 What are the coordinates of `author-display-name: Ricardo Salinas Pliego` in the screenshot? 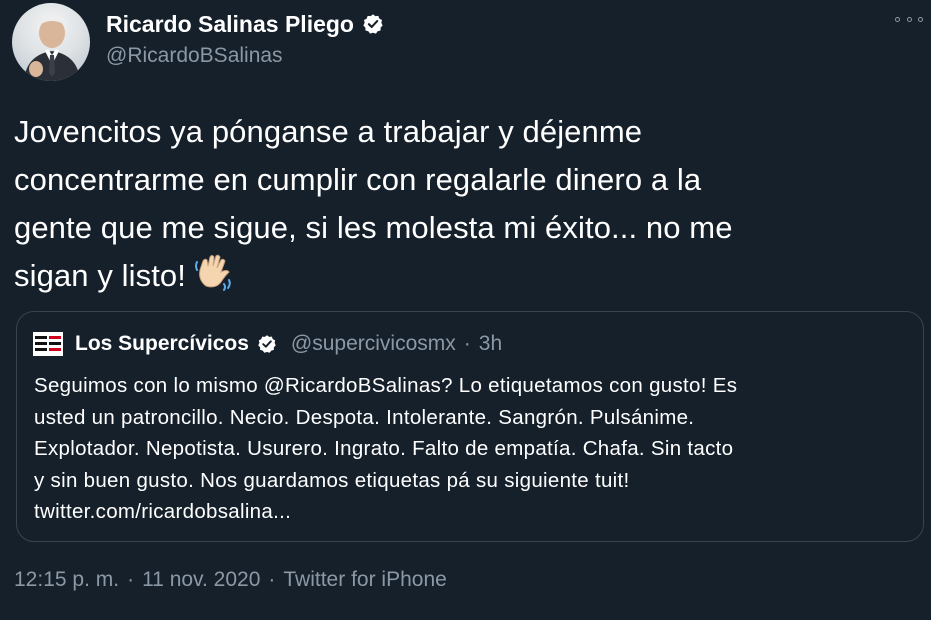 It's located at (230, 24).